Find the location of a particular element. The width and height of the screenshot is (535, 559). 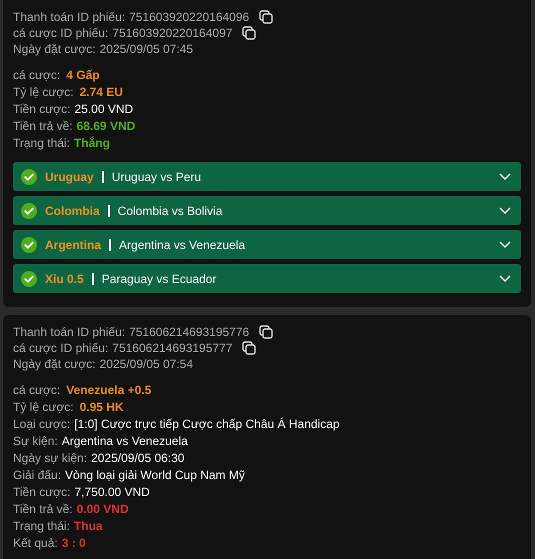

field-value: Thua is located at coordinates (88, 525).